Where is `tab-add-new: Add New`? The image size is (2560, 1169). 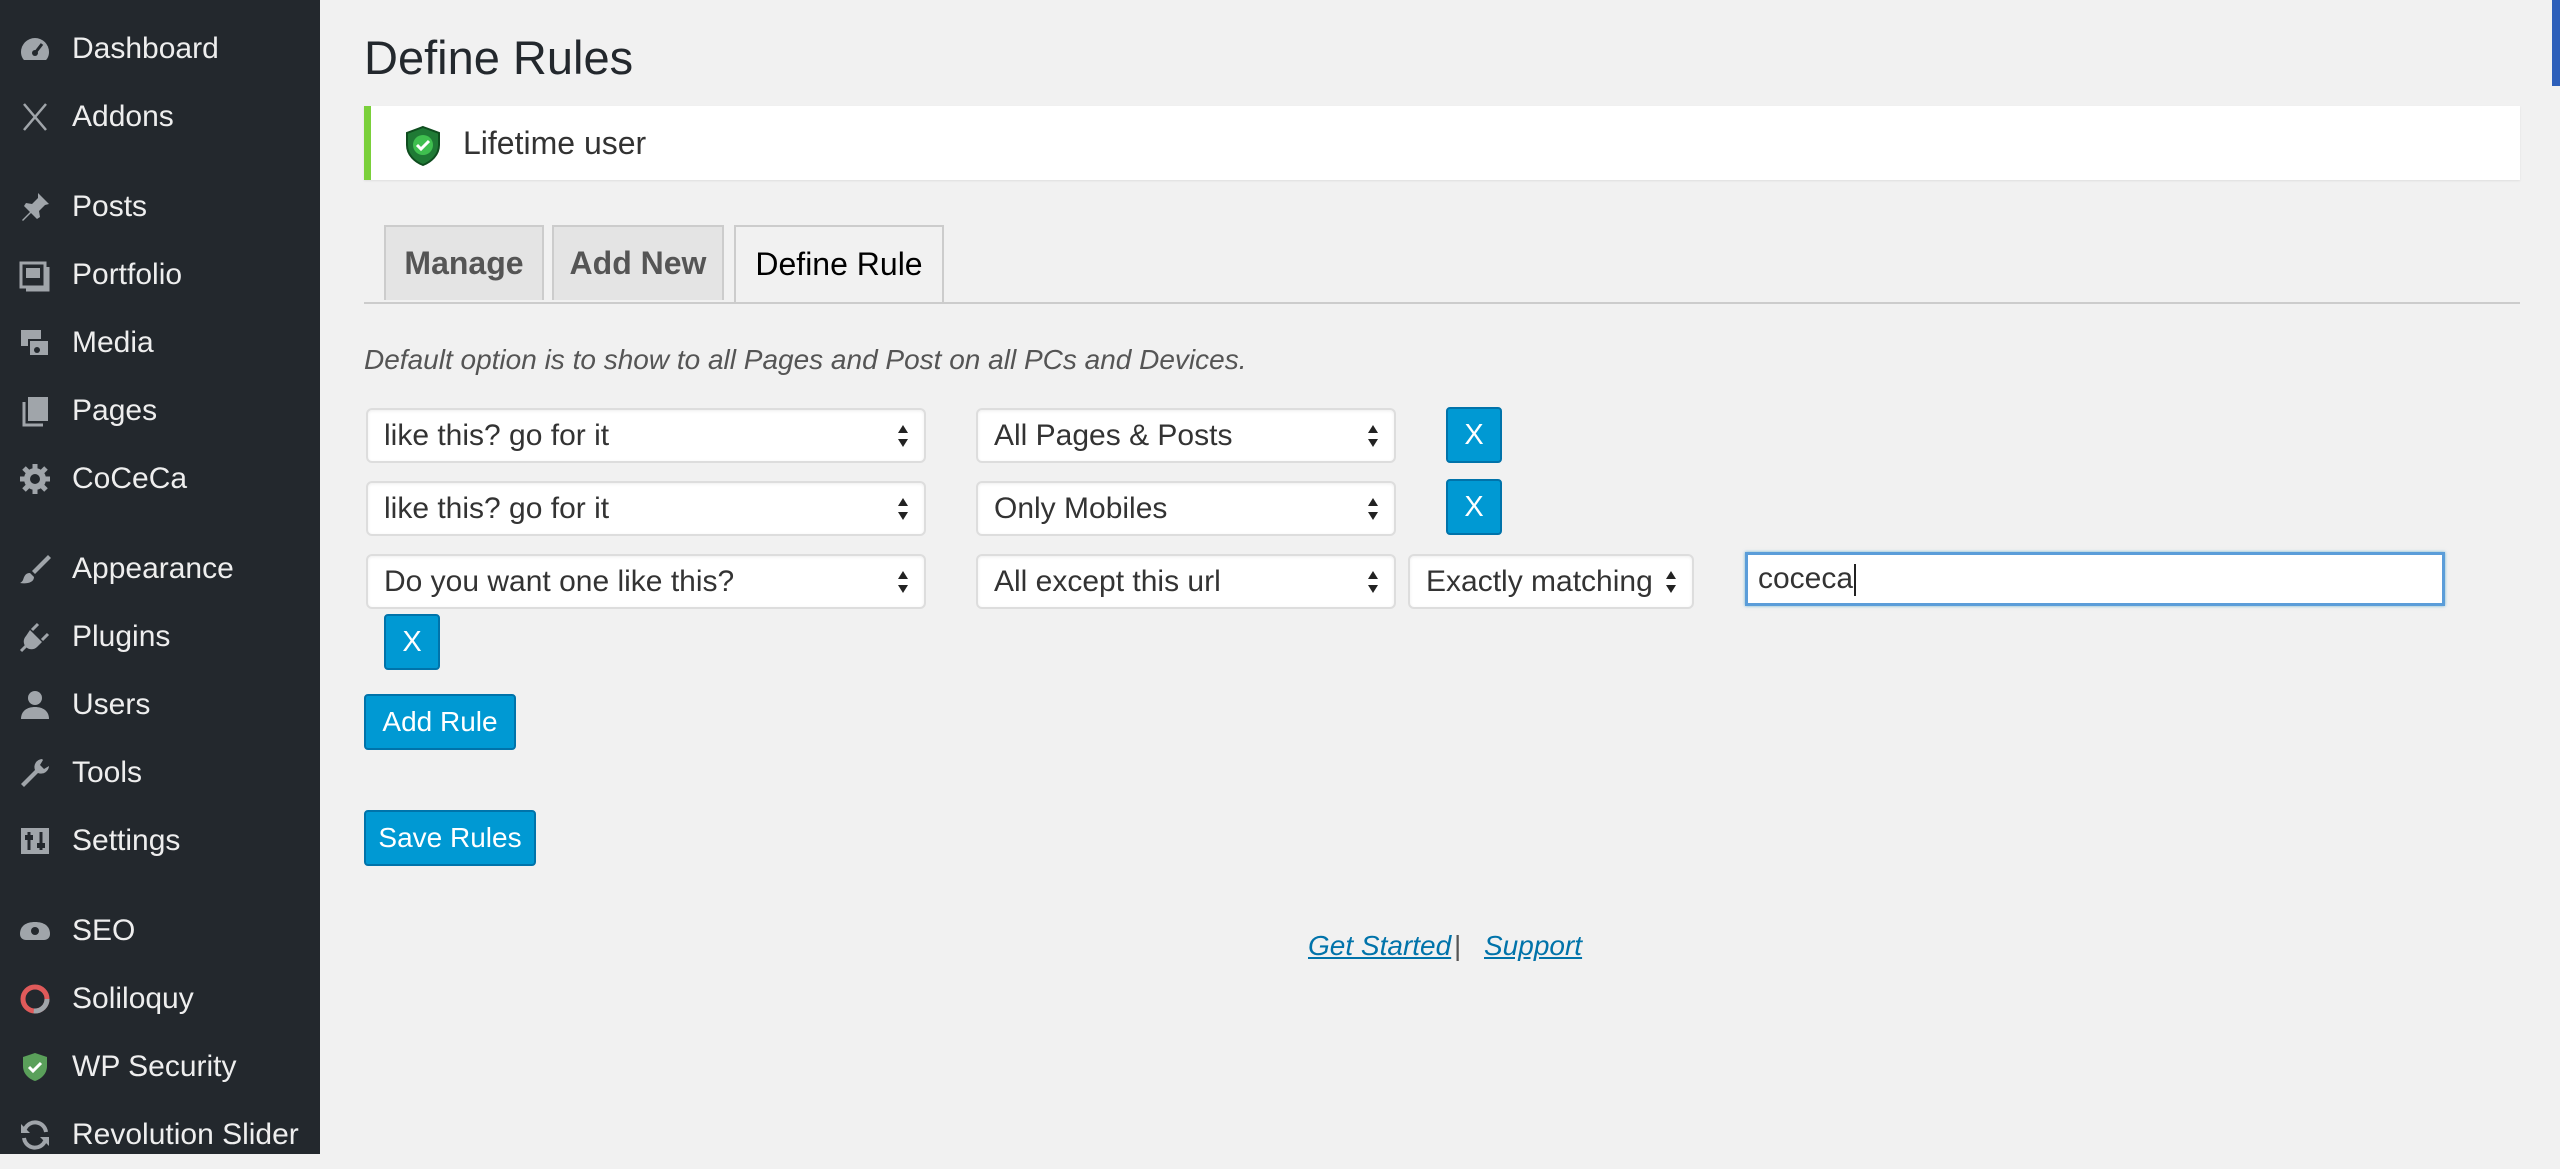 tab-add-new: Add New is located at coordinates (638, 262).